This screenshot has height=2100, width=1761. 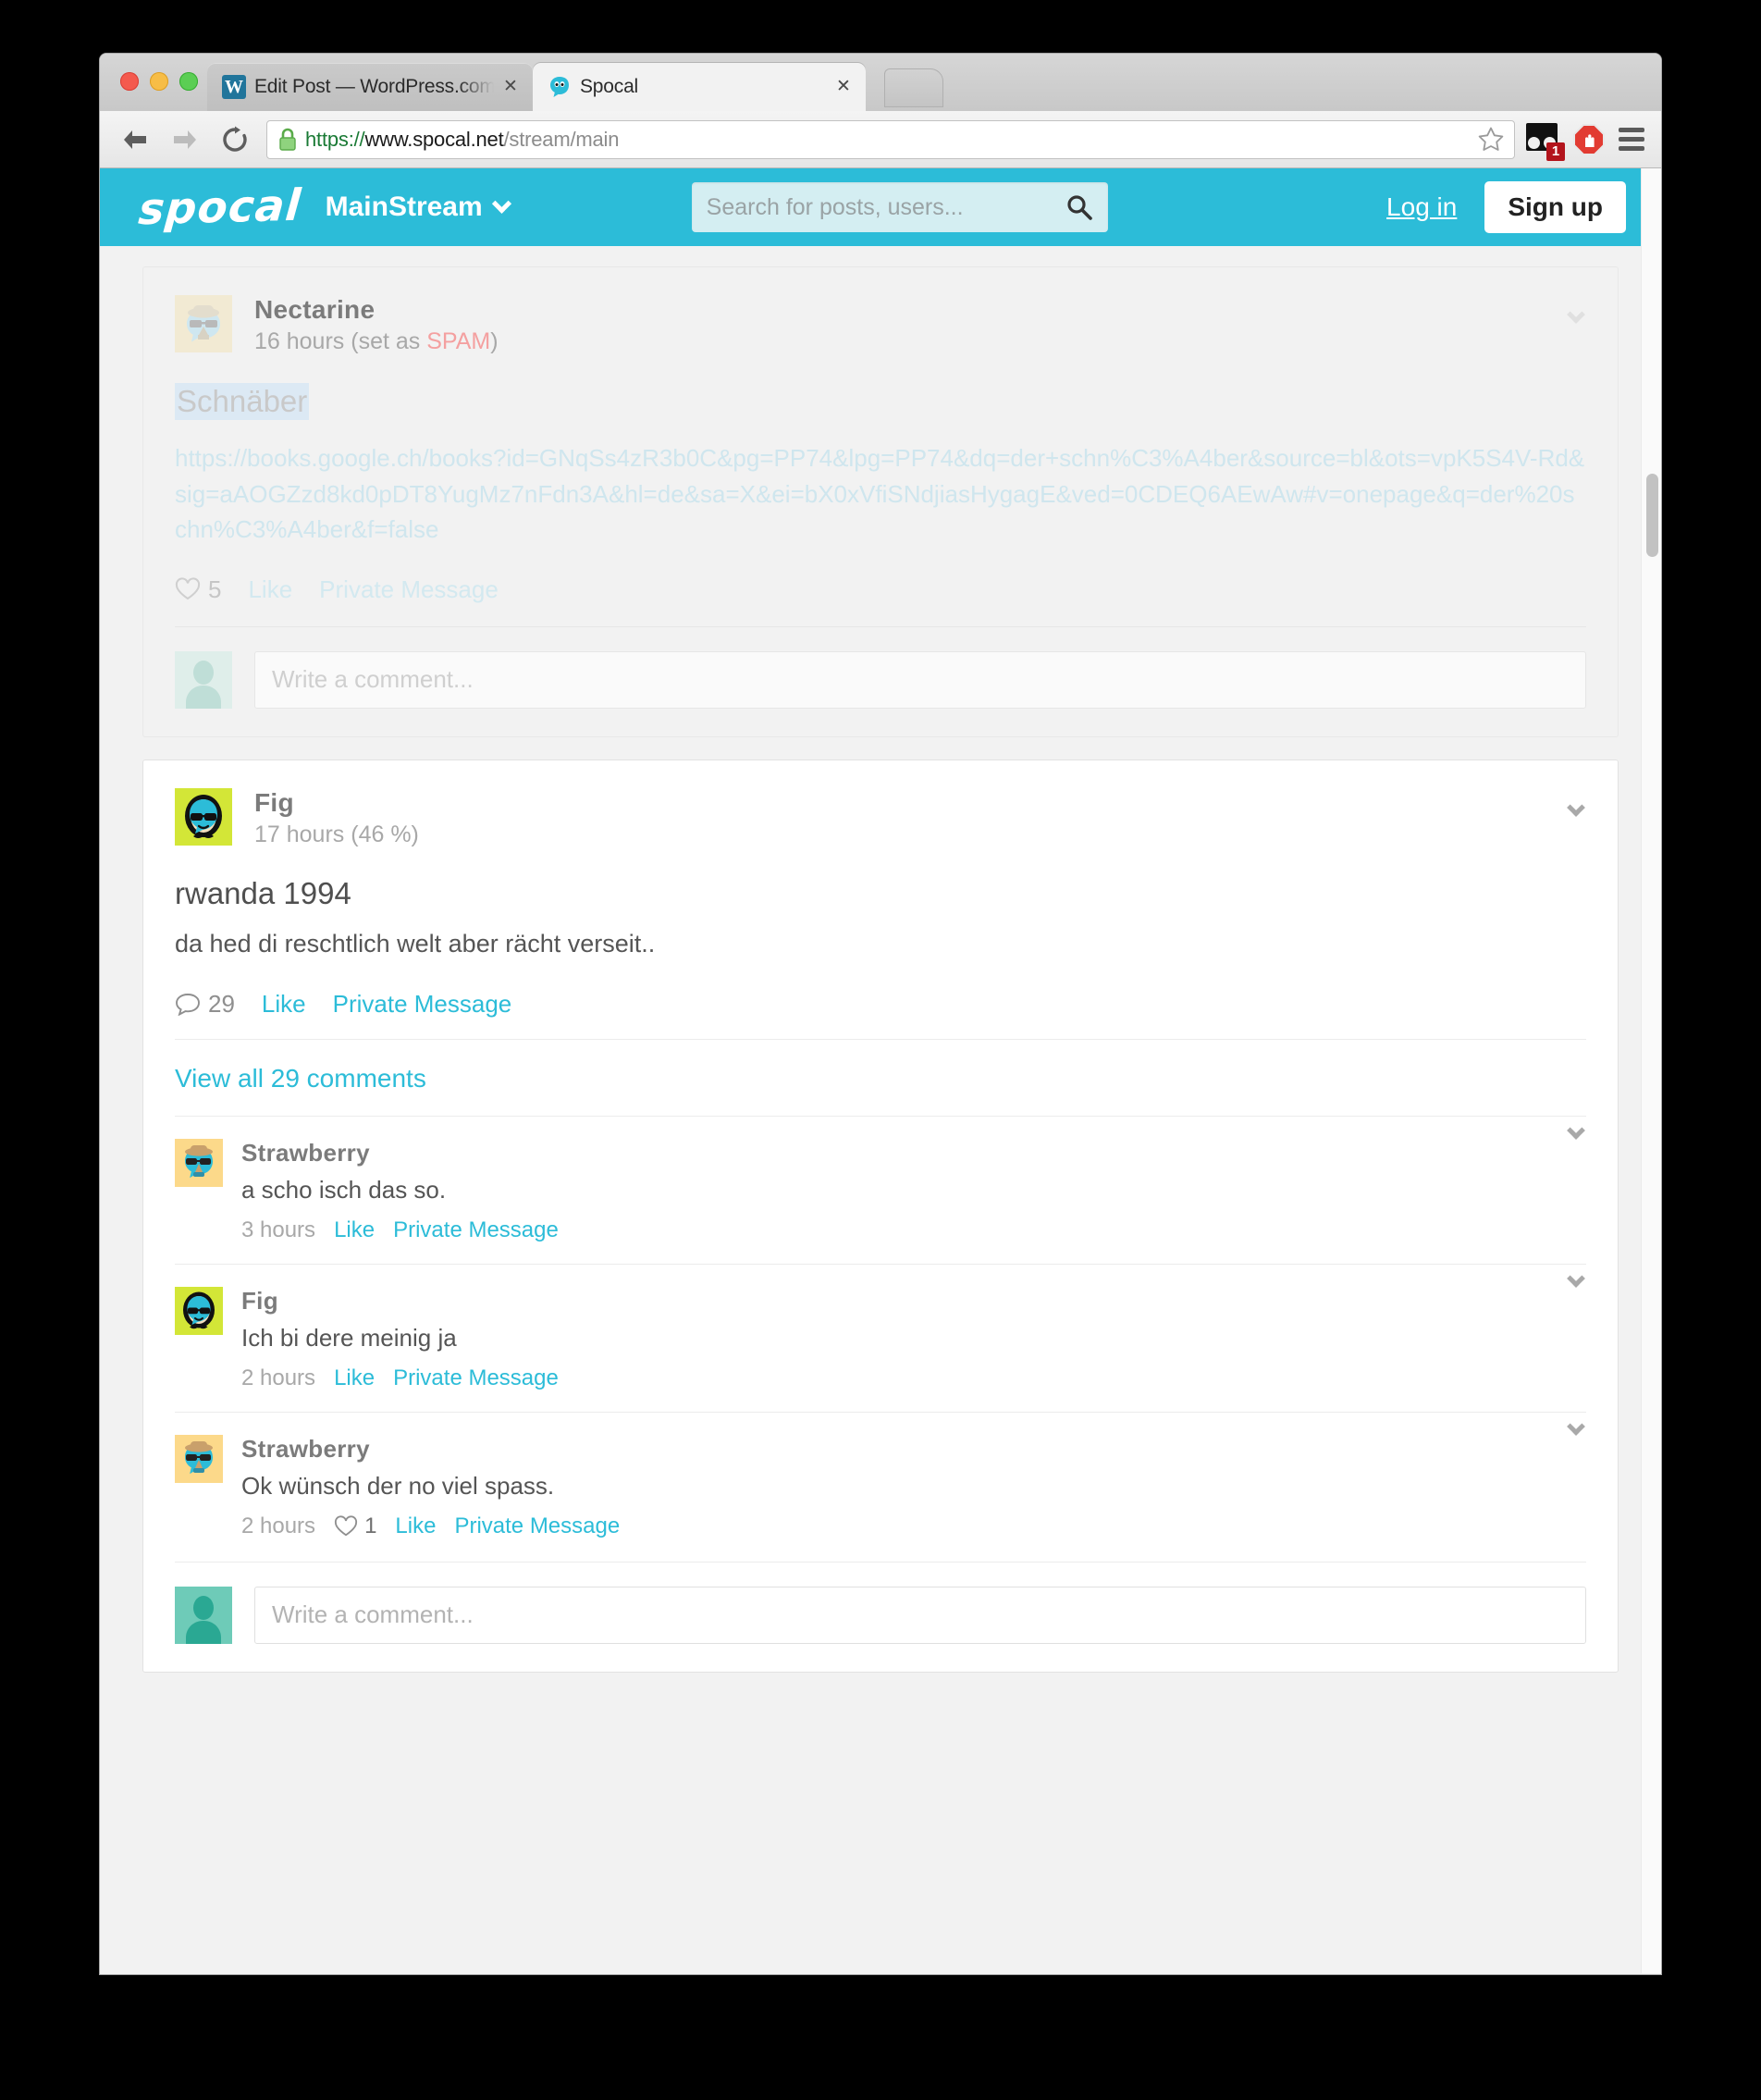 I want to click on comment-timestamp: 3 hours, so click(x=278, y=1229).